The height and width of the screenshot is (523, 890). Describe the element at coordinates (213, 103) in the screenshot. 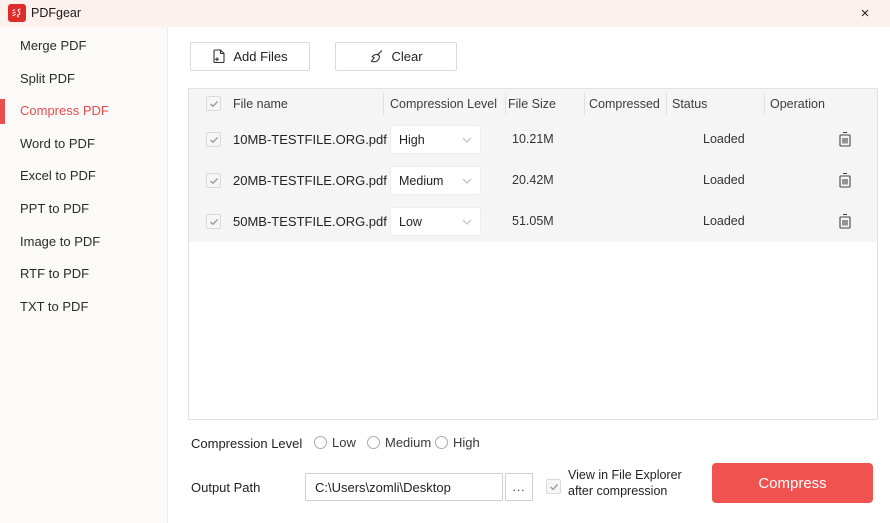

I see `select-all-checkbox` at that location.